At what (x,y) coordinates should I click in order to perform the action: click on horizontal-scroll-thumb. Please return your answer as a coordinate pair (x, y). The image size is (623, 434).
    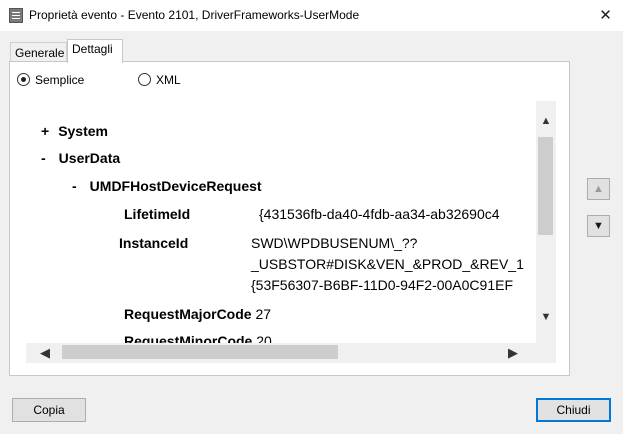
    Looking at the image, I should click on (200, 352).